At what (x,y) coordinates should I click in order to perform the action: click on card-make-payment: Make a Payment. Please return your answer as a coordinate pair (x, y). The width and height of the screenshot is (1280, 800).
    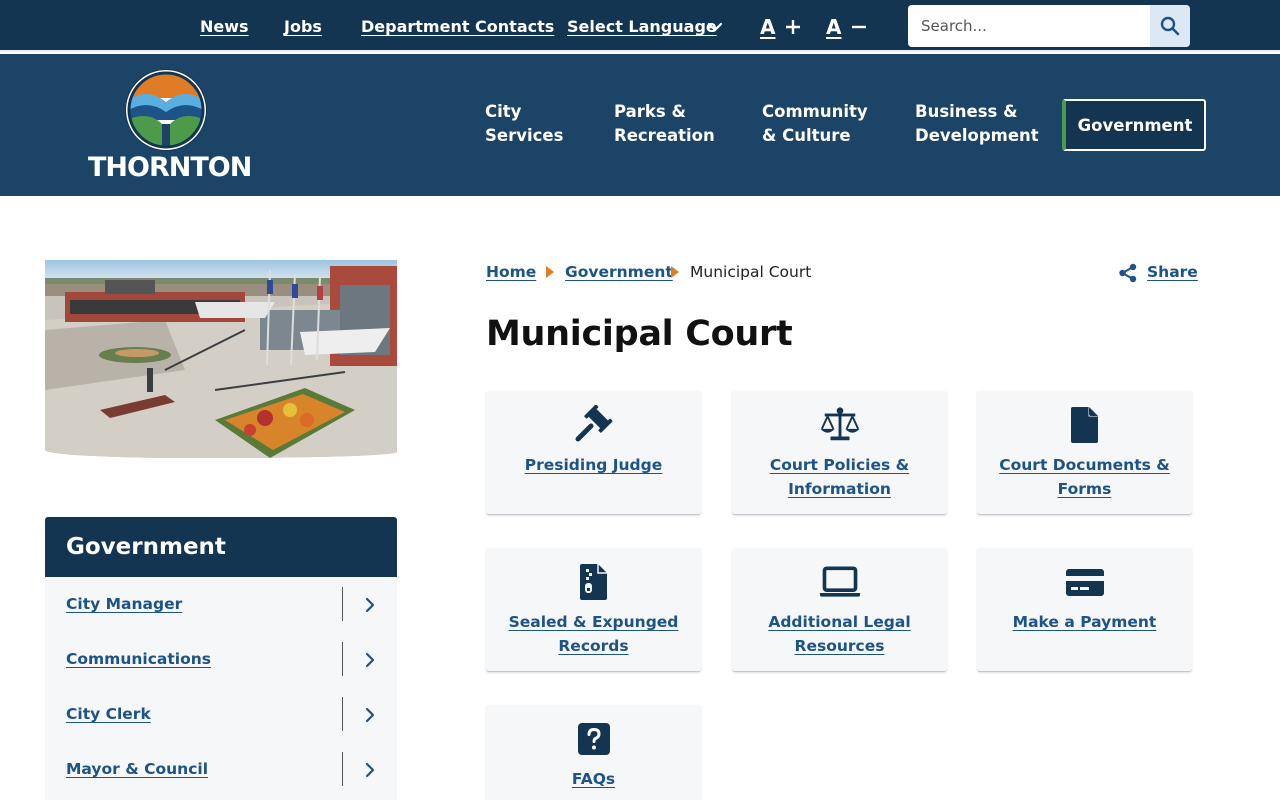
    Looking at the image, I should click on (1084, 610).